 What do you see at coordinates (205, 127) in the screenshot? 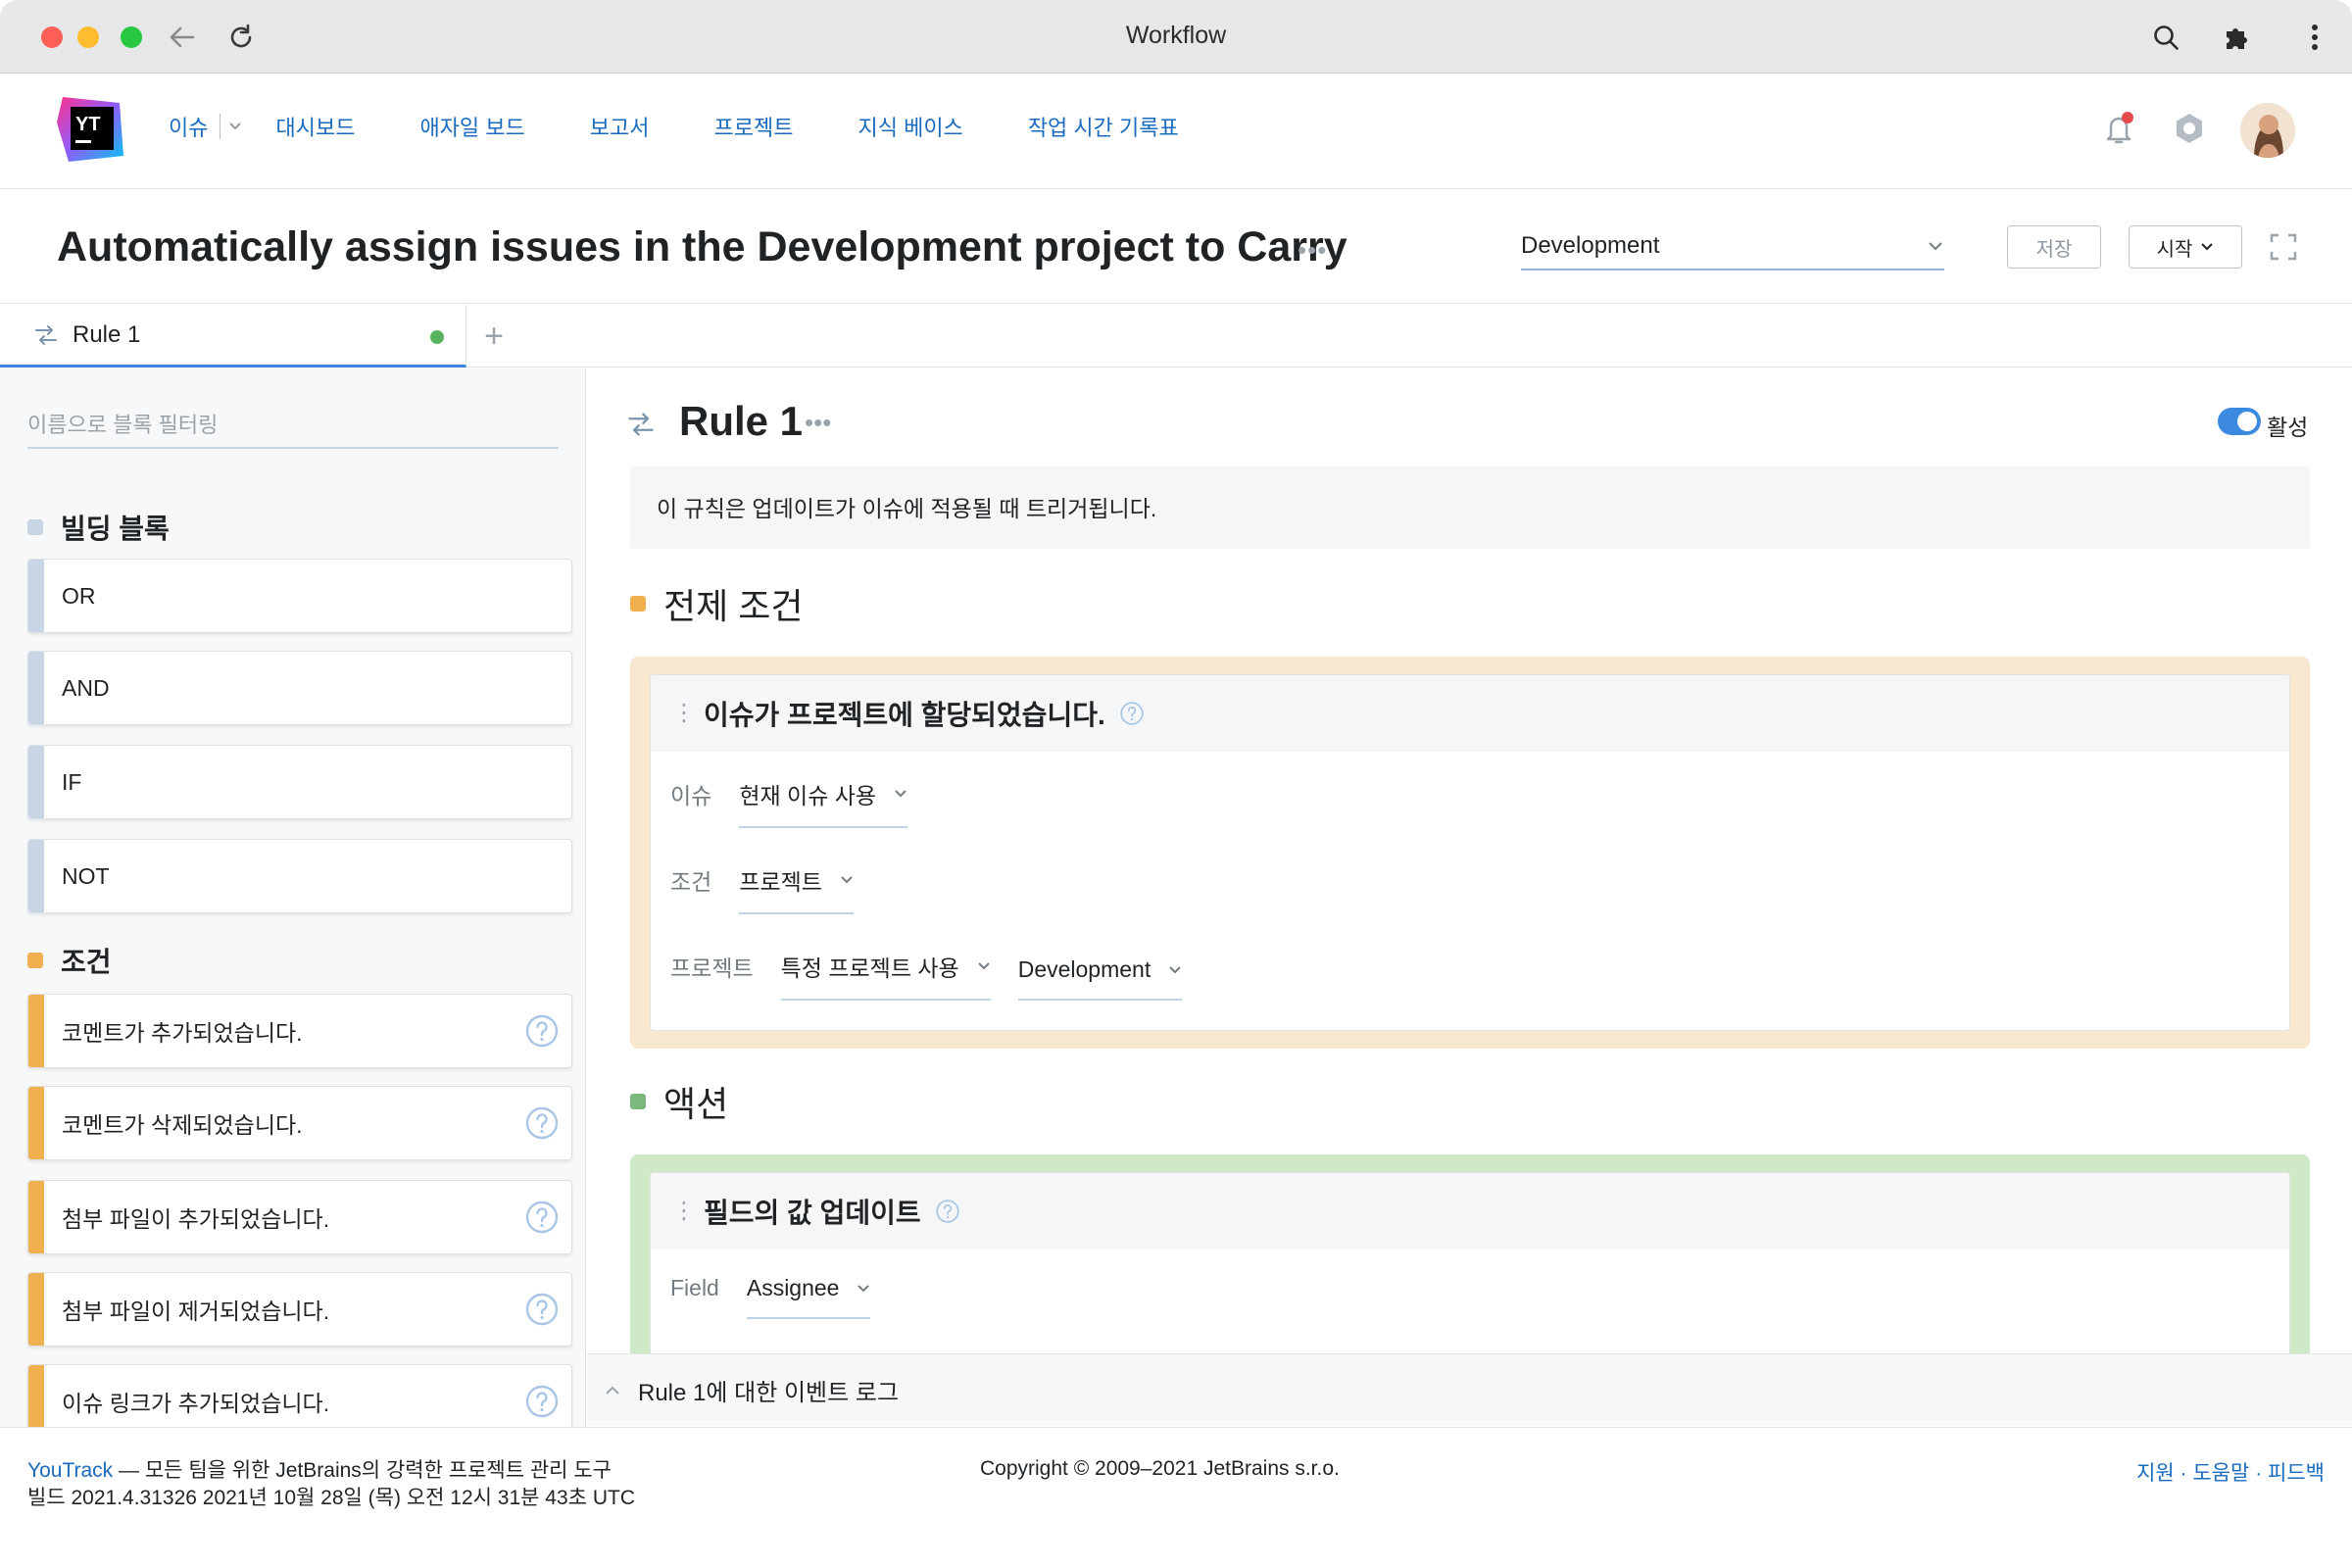
I see `nav-item-issues: 이슈` at bounding box center [205, 127].